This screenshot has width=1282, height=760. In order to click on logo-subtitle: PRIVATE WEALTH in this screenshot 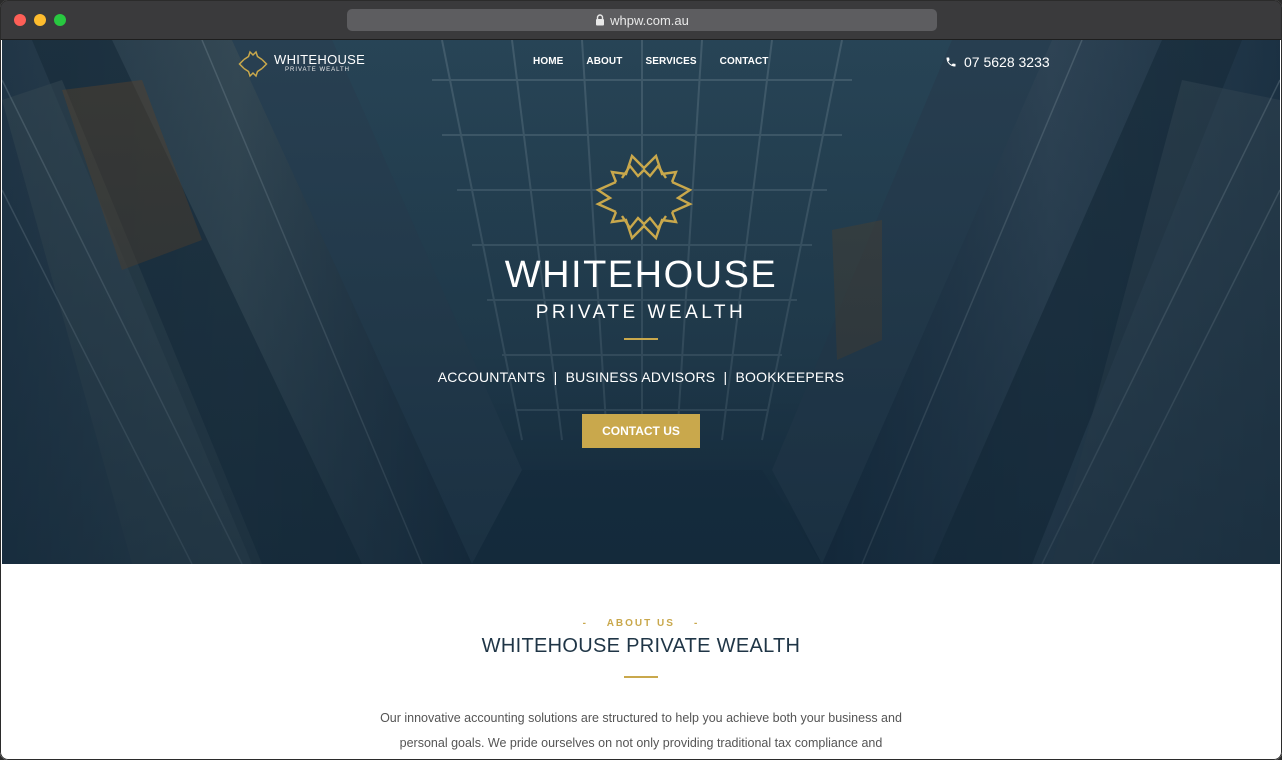, I will do `click(318, 70)`.